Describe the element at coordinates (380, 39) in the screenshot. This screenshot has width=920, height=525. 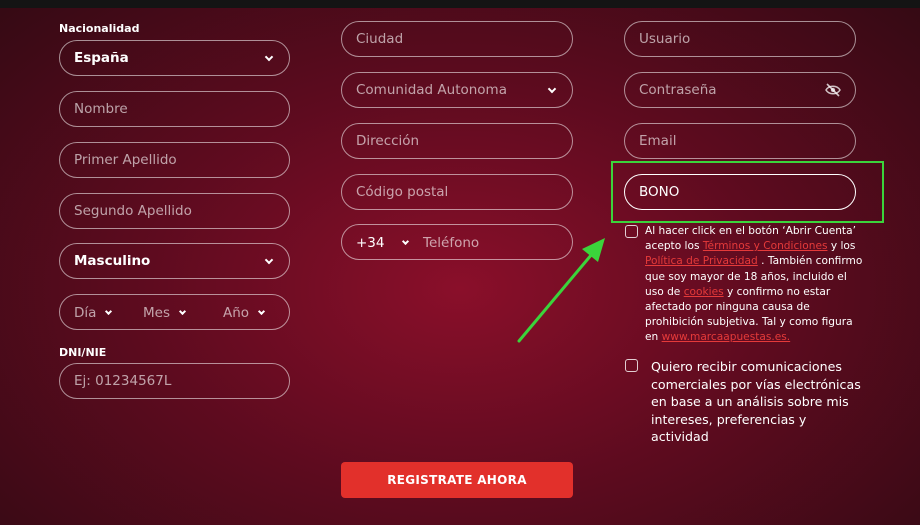
I see `city-placeholder: Ciudad` at that location.